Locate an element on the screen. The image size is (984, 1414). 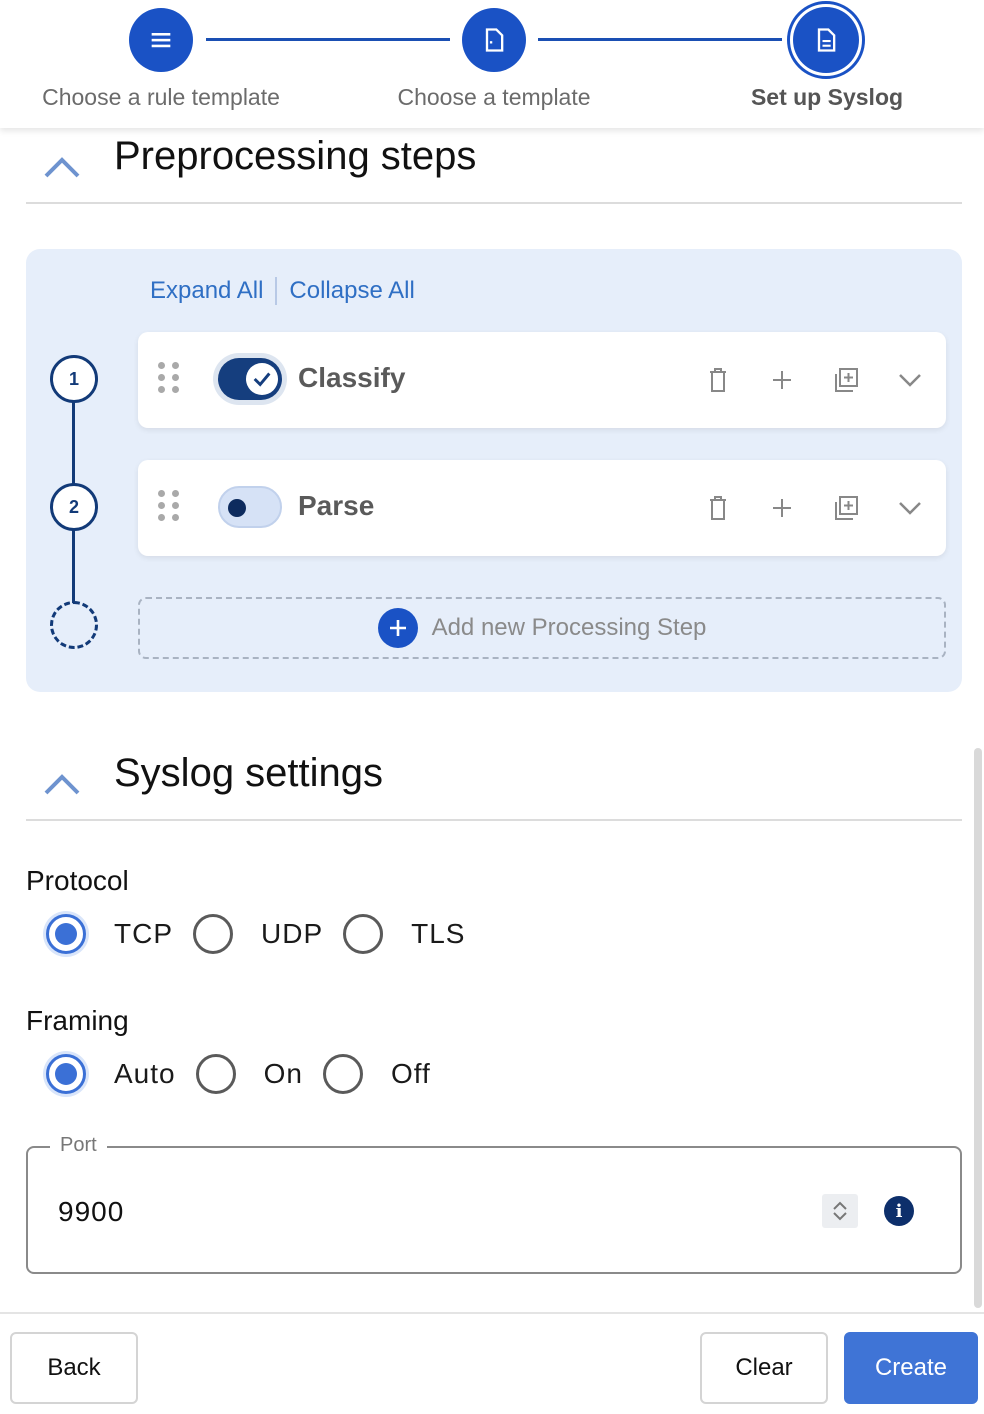
menu-icon is located at coordinates (161, 40).